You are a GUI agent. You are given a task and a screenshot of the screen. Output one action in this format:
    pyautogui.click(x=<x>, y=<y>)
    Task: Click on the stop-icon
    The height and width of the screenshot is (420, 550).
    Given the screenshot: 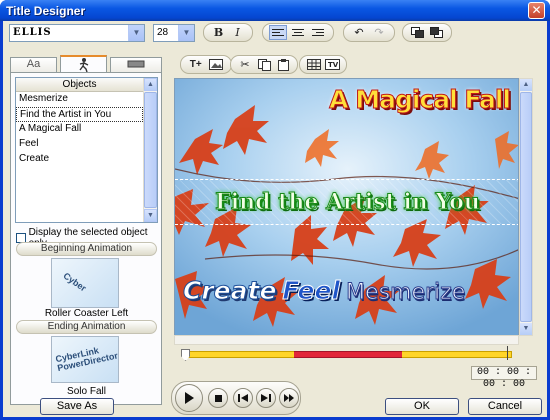 What is the action you would take?
    pyautogui.click(x=218, y=398)
    